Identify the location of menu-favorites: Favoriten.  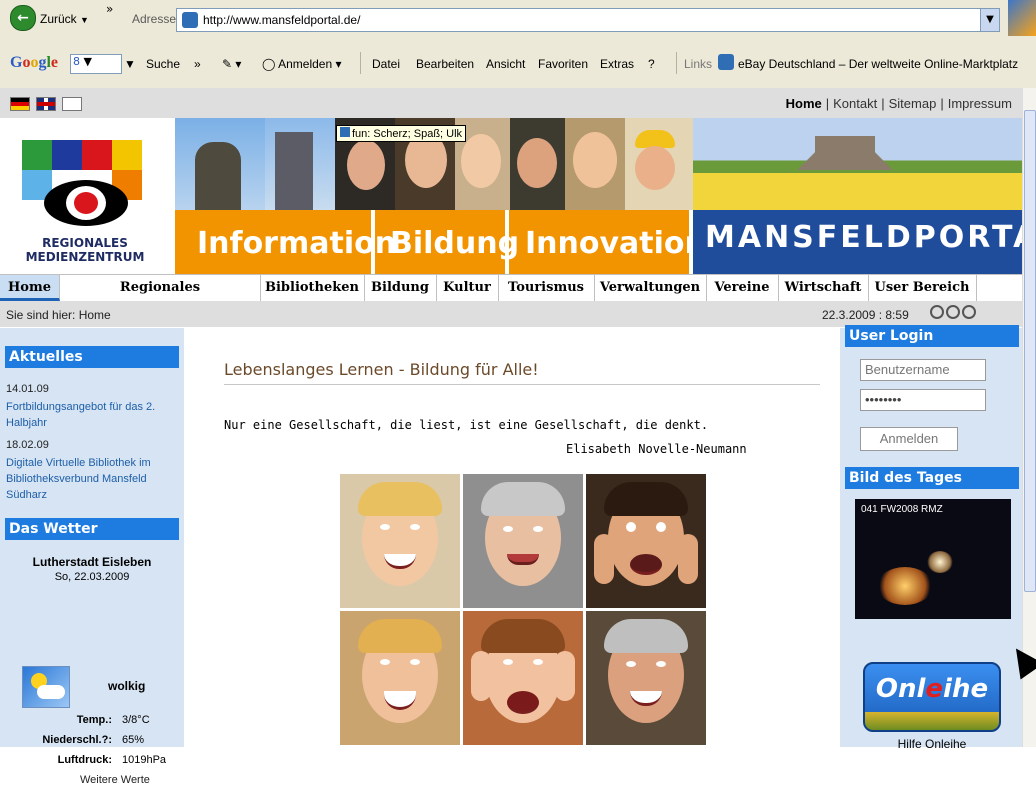
(563, 64).